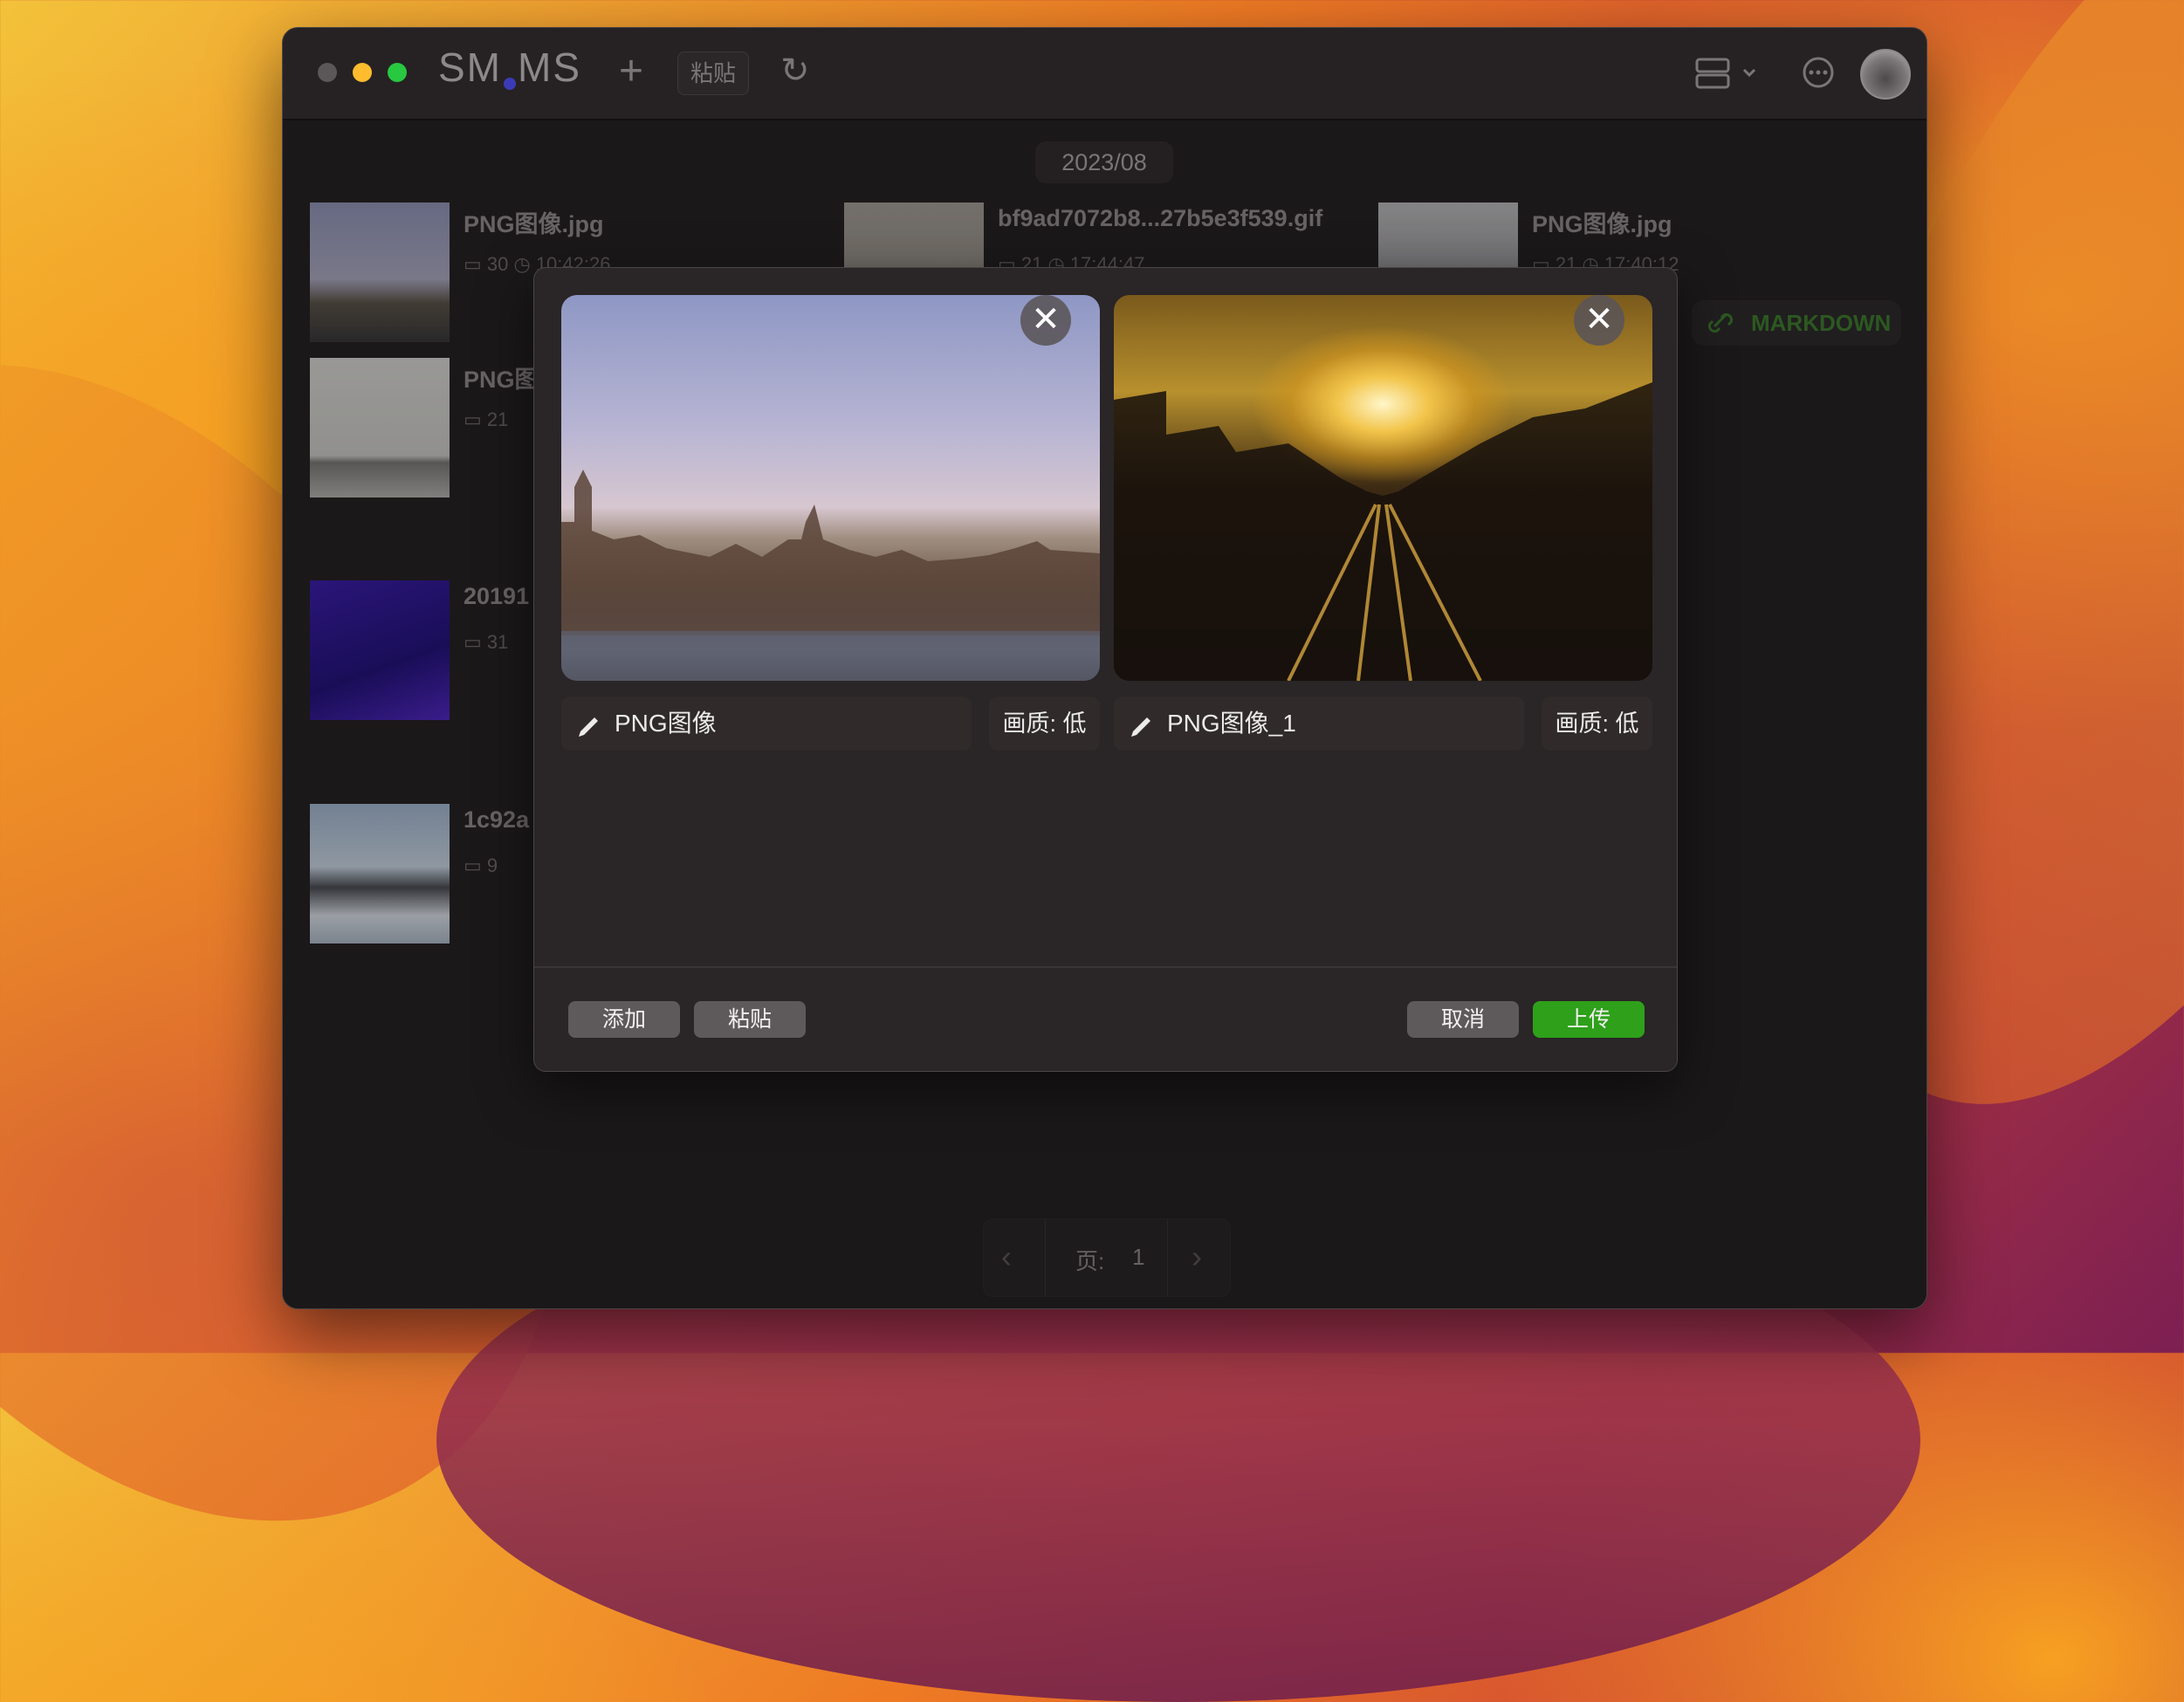 The height and width of the screenshot is (1702, 2184). What do you see at coordinates (795, 71) in the screenshot?
I see `refresh-icon: ↻` at bounding box center [795, 71].